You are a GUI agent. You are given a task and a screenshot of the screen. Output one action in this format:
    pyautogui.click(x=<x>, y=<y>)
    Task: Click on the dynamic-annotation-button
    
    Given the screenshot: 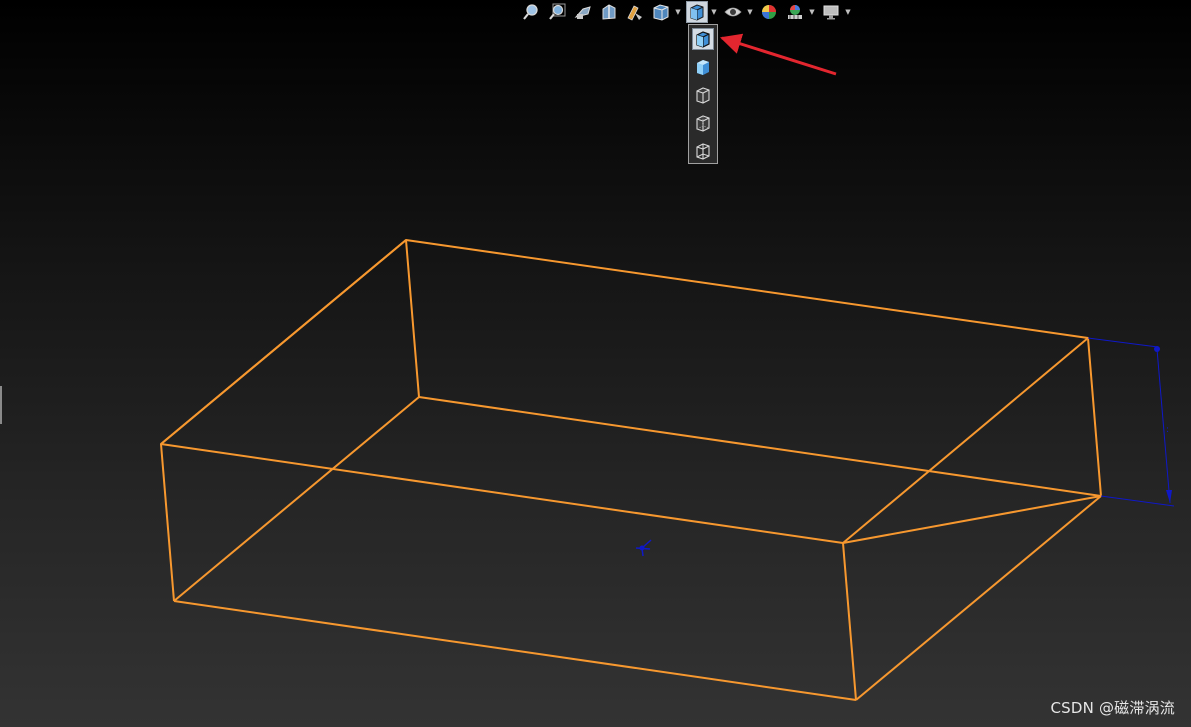 What is the action you would take?
    pyautogui.click(x=635, y=12)
    